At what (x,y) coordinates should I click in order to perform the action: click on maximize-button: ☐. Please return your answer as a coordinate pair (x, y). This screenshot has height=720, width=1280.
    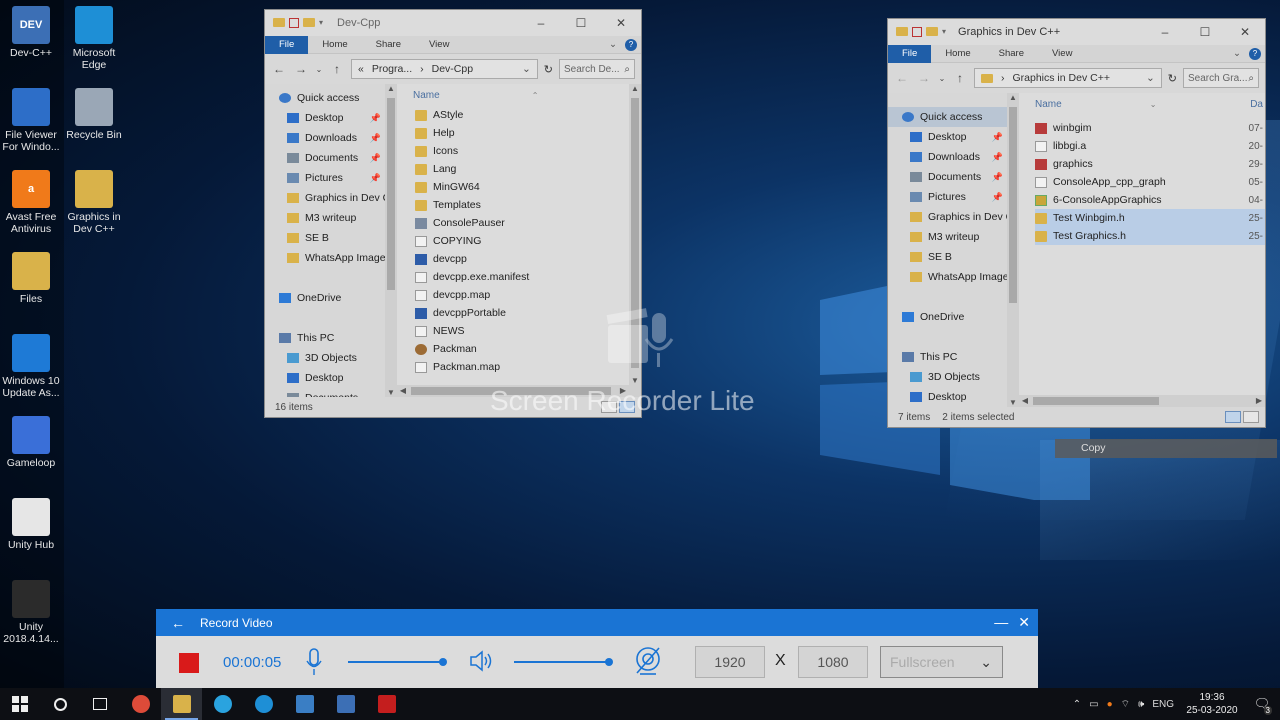
    Looking at the image, I should click on (581, 23).